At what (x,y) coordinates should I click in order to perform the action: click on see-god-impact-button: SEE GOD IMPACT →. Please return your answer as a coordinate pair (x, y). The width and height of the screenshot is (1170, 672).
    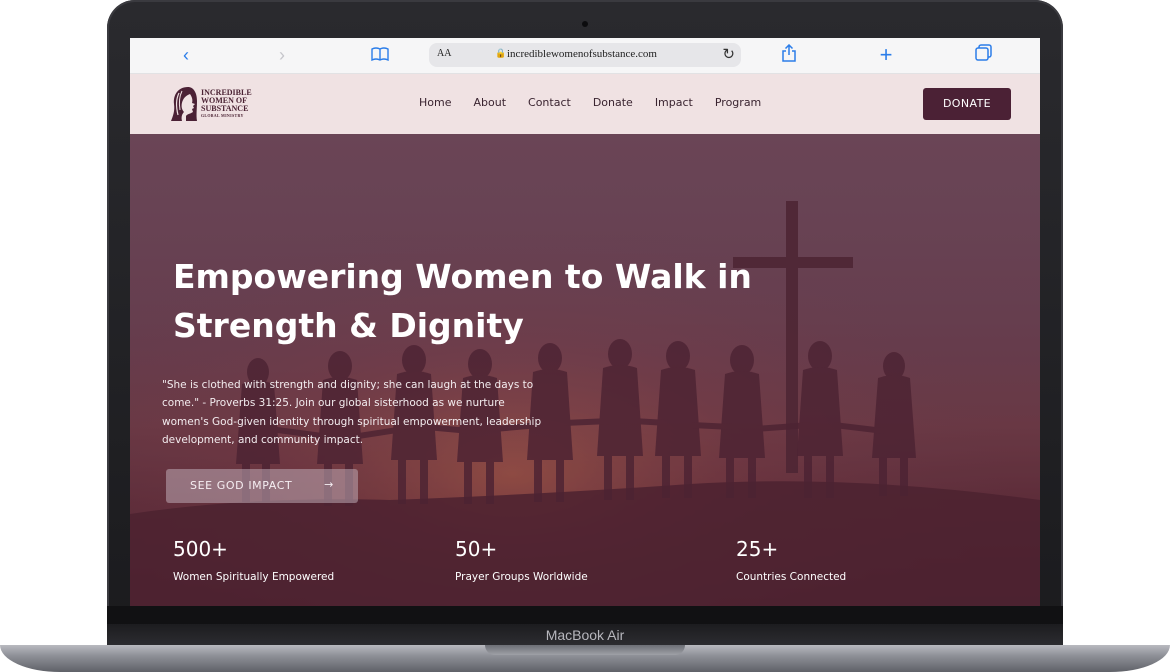
    Looking at the image, I should click on (262, 486).